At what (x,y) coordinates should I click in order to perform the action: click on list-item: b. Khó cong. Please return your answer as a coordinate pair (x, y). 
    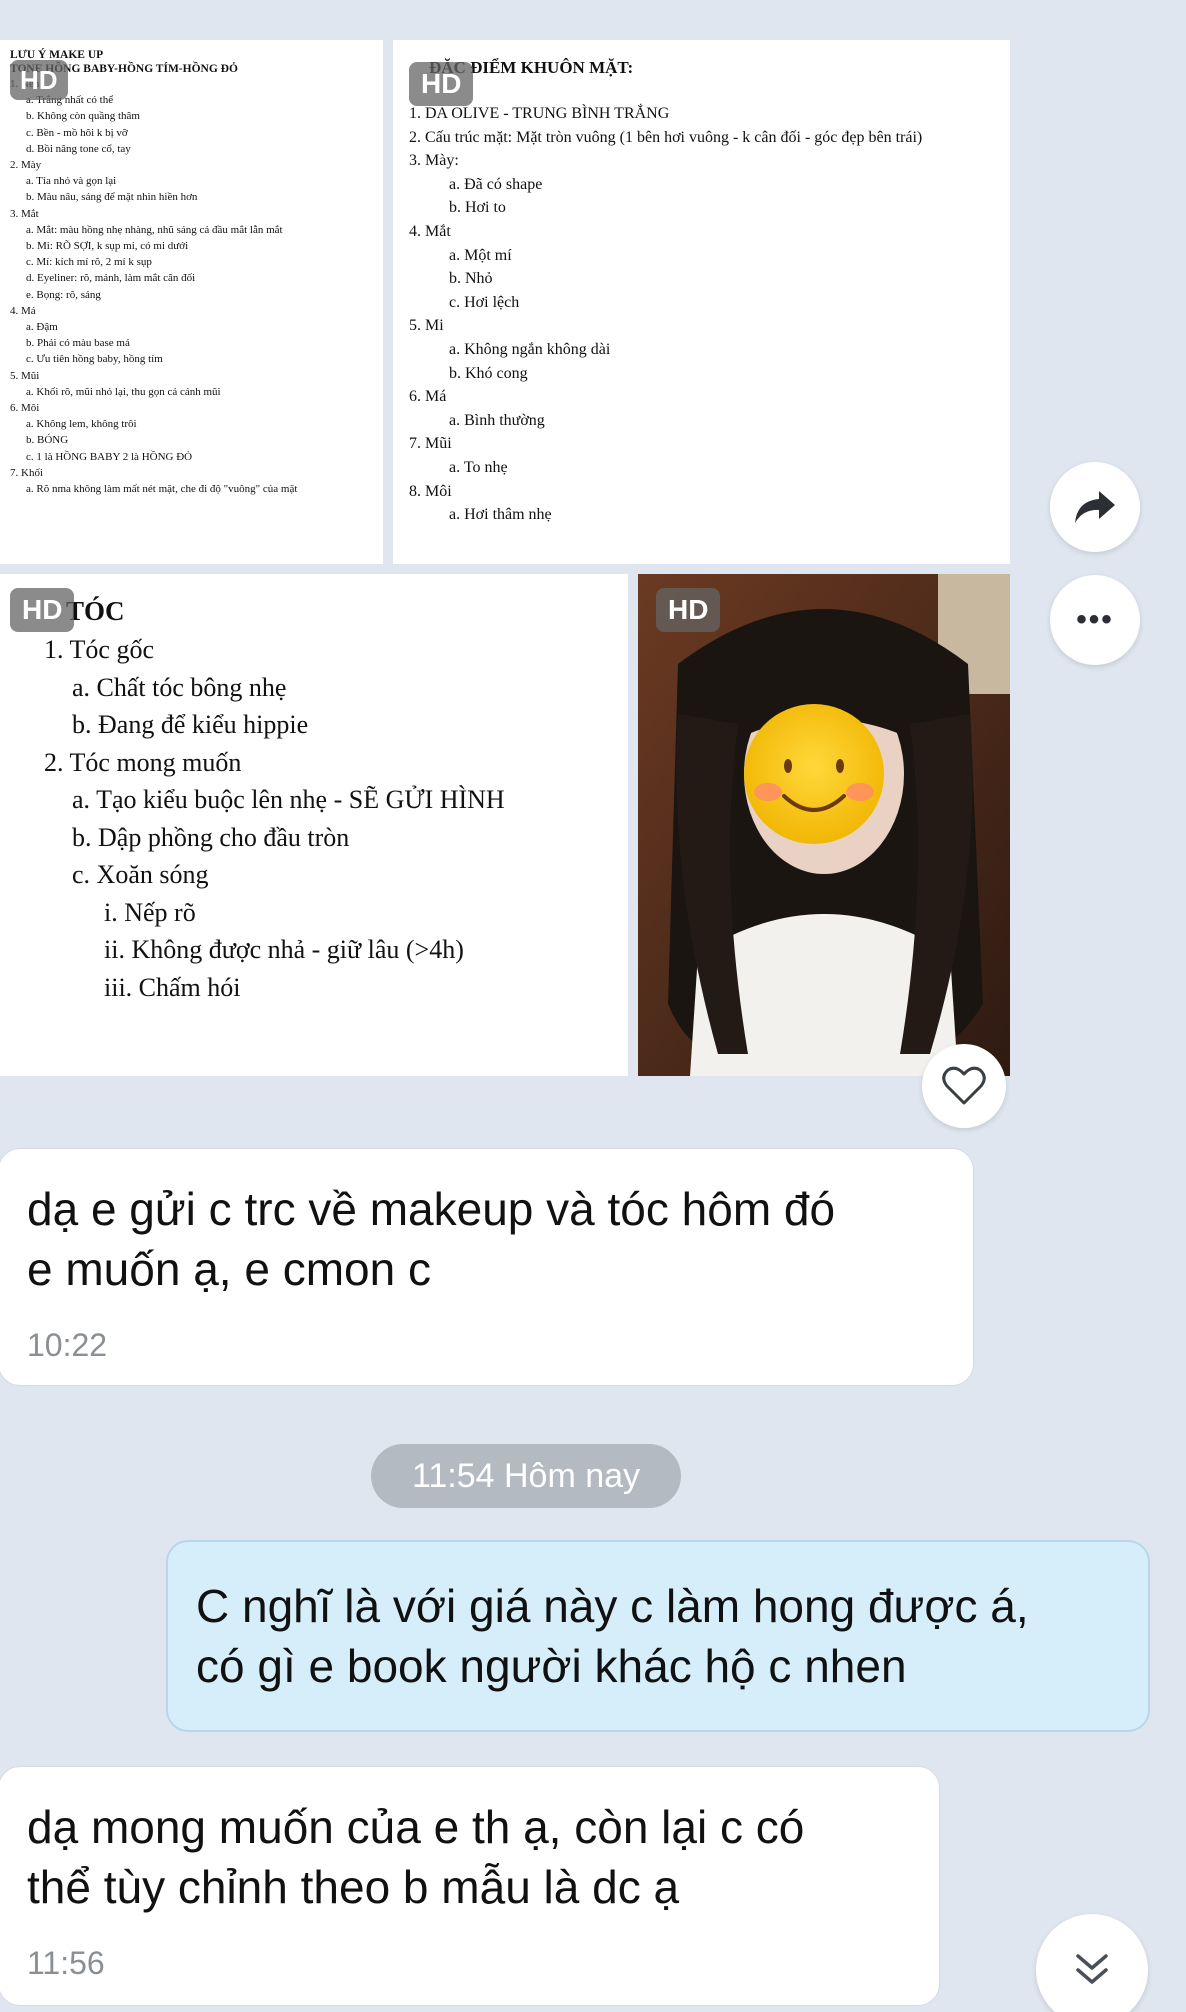
    Looking at the image, I should click on (488, 373).